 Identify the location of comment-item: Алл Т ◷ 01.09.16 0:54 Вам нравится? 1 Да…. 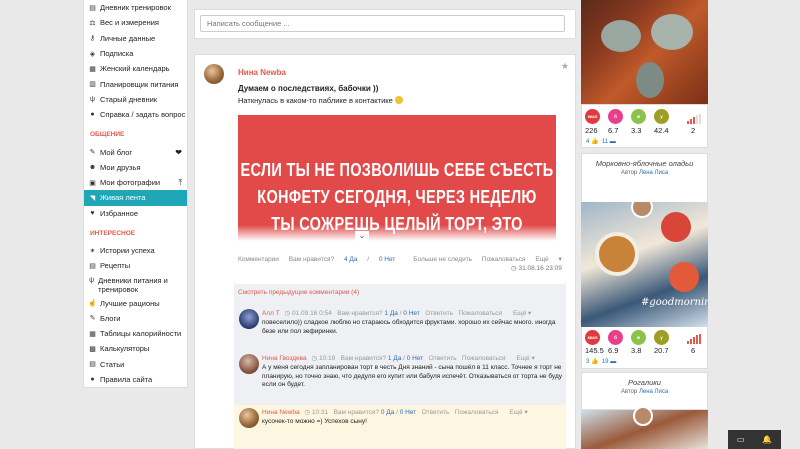
(400, 326).